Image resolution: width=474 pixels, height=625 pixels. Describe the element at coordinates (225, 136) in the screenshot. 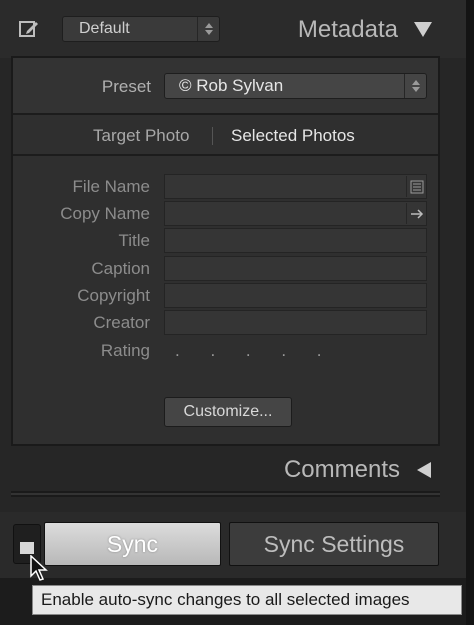

I see `target-selector: Target Photo Selected Photos` at that location.